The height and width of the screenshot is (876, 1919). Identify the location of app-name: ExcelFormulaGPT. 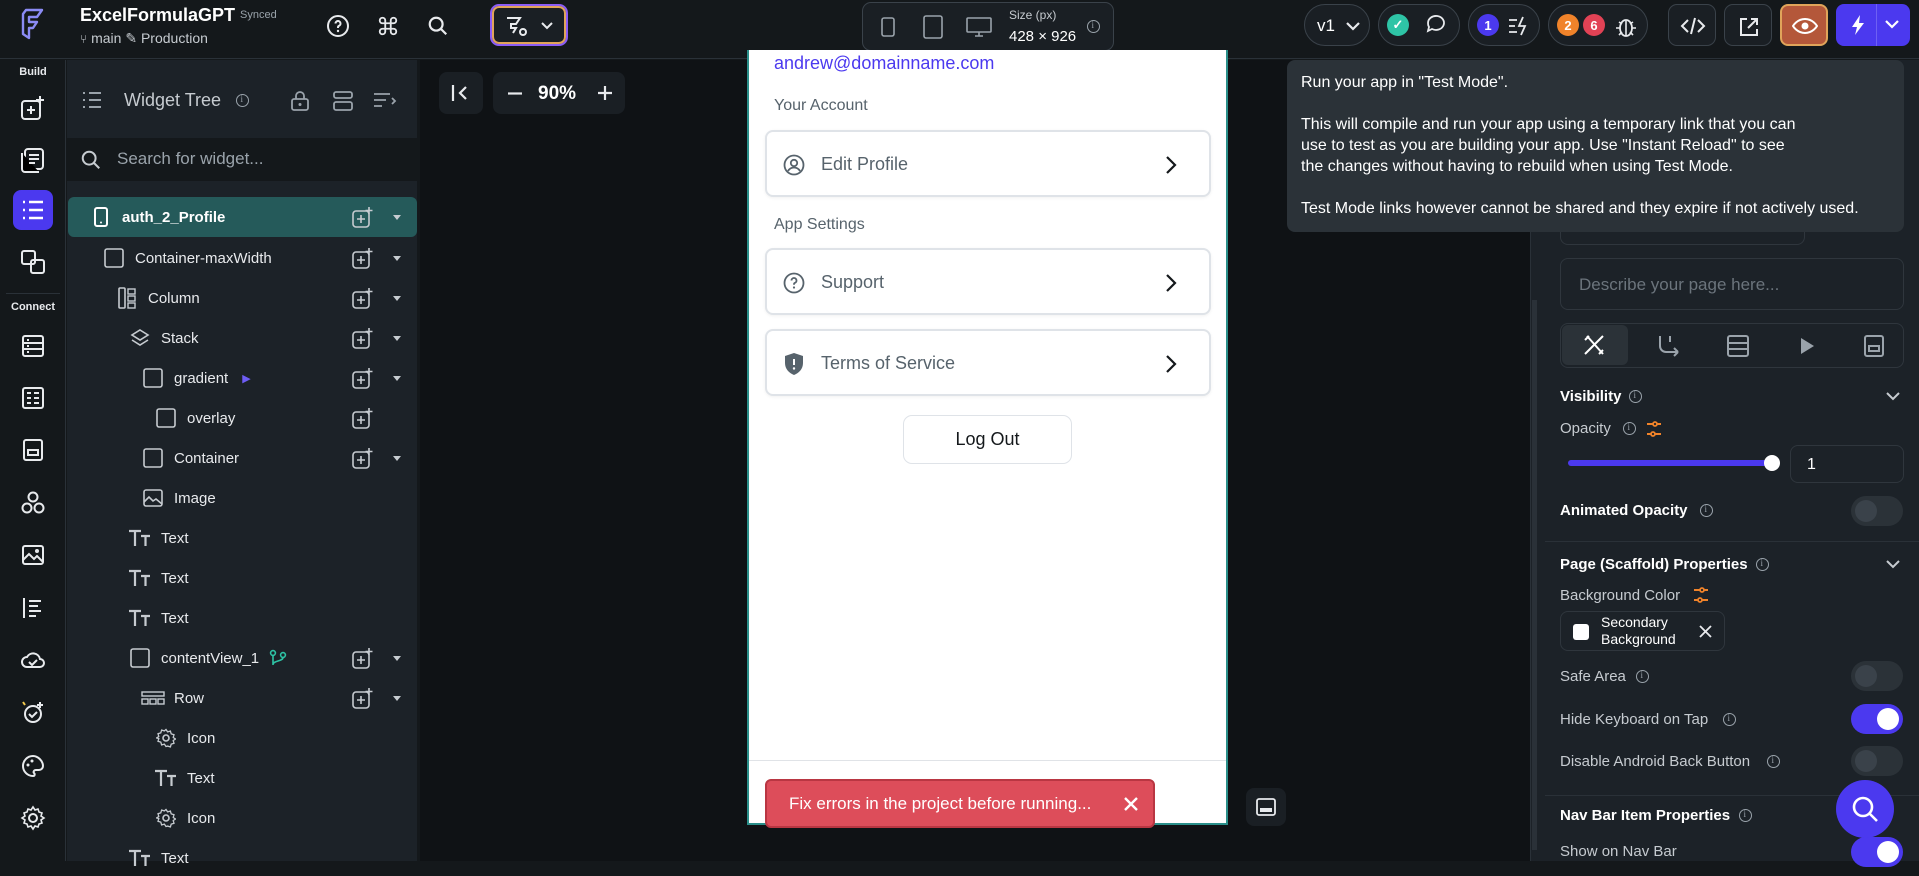
(157, 15).